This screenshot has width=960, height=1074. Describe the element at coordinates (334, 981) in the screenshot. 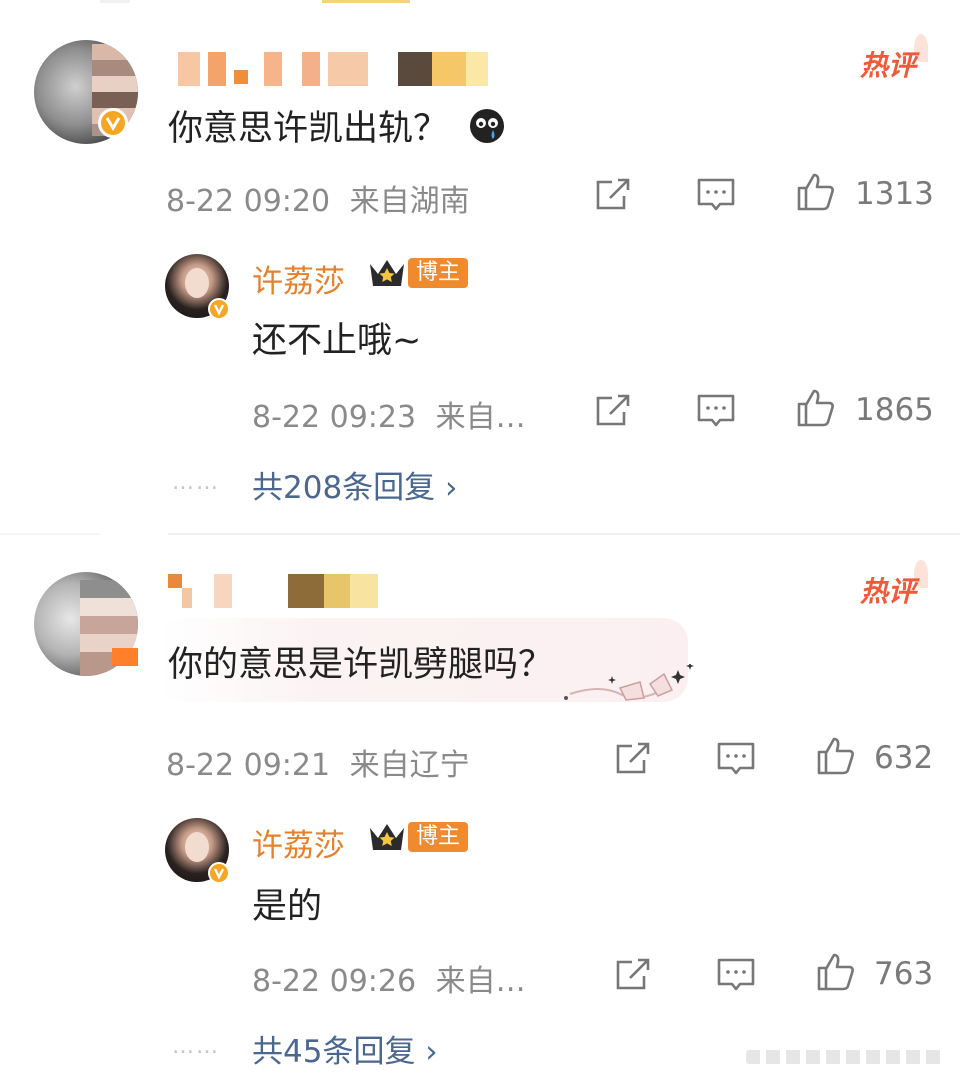

I see `reply-time: 8-22 09:26` at that location.